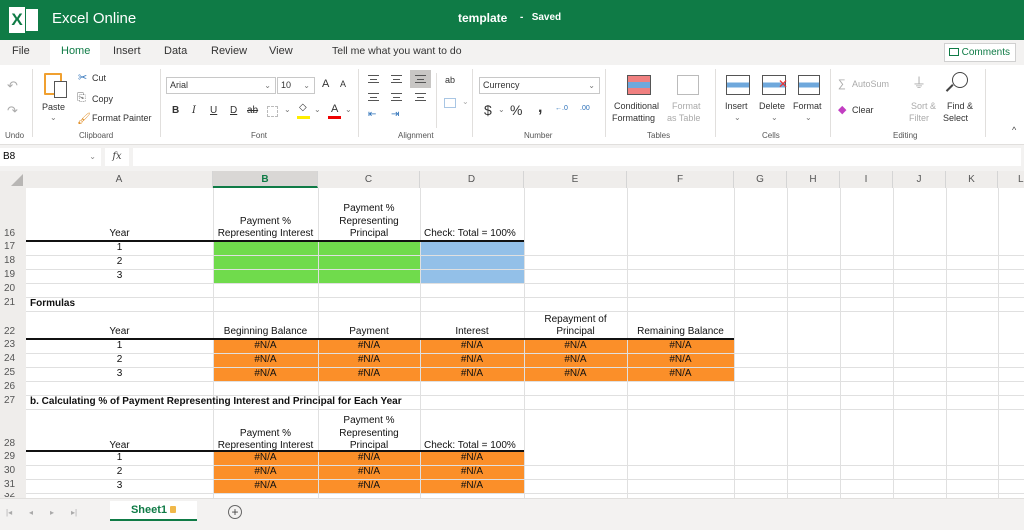 The width and height of the screenshot is (1024, 530). Describe the element at coordinates (119, 374) in the screenshot. I see `table2-year: 3` at that location.